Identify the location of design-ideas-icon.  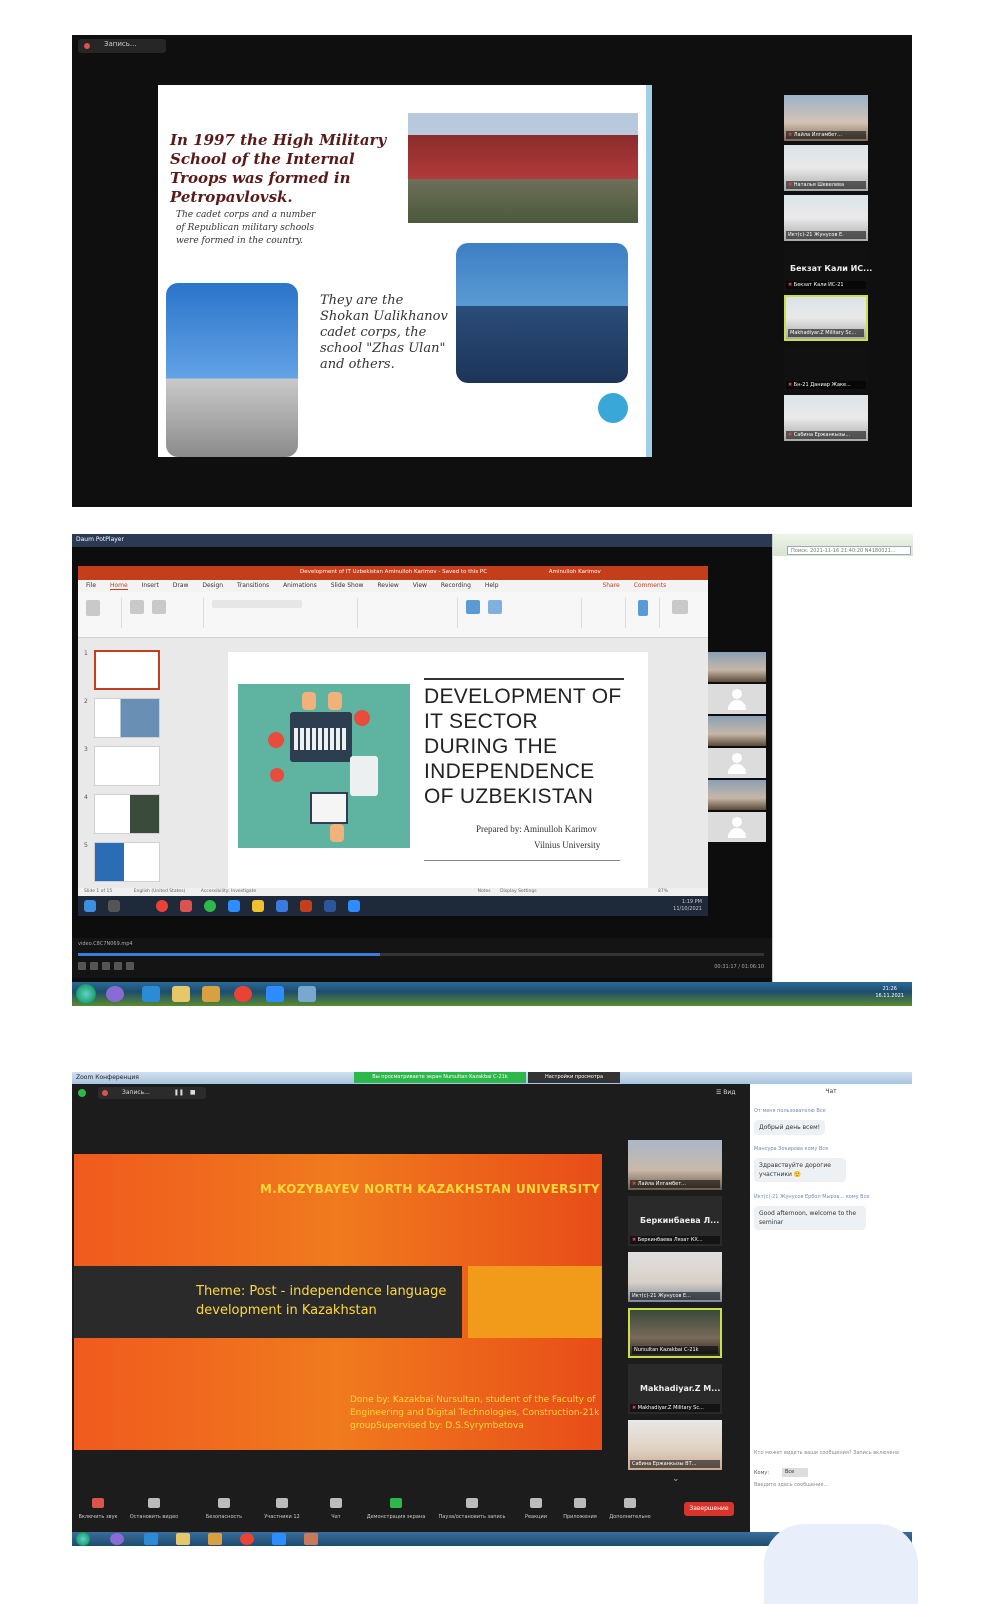
(680, 607).